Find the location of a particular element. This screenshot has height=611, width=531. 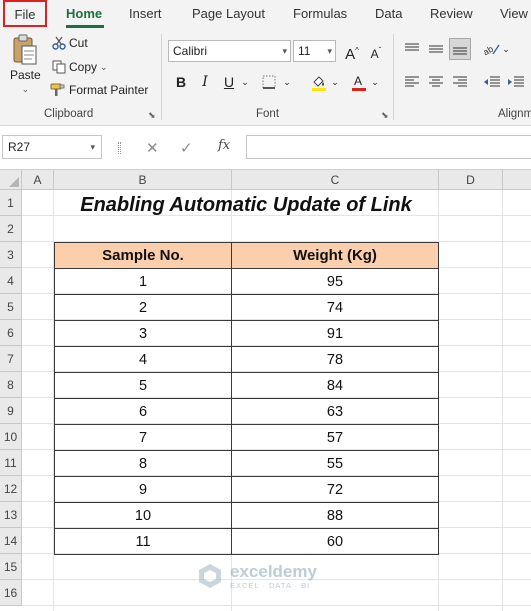

copy-button: Copy ⌄ is located at coordinates (80, 67).